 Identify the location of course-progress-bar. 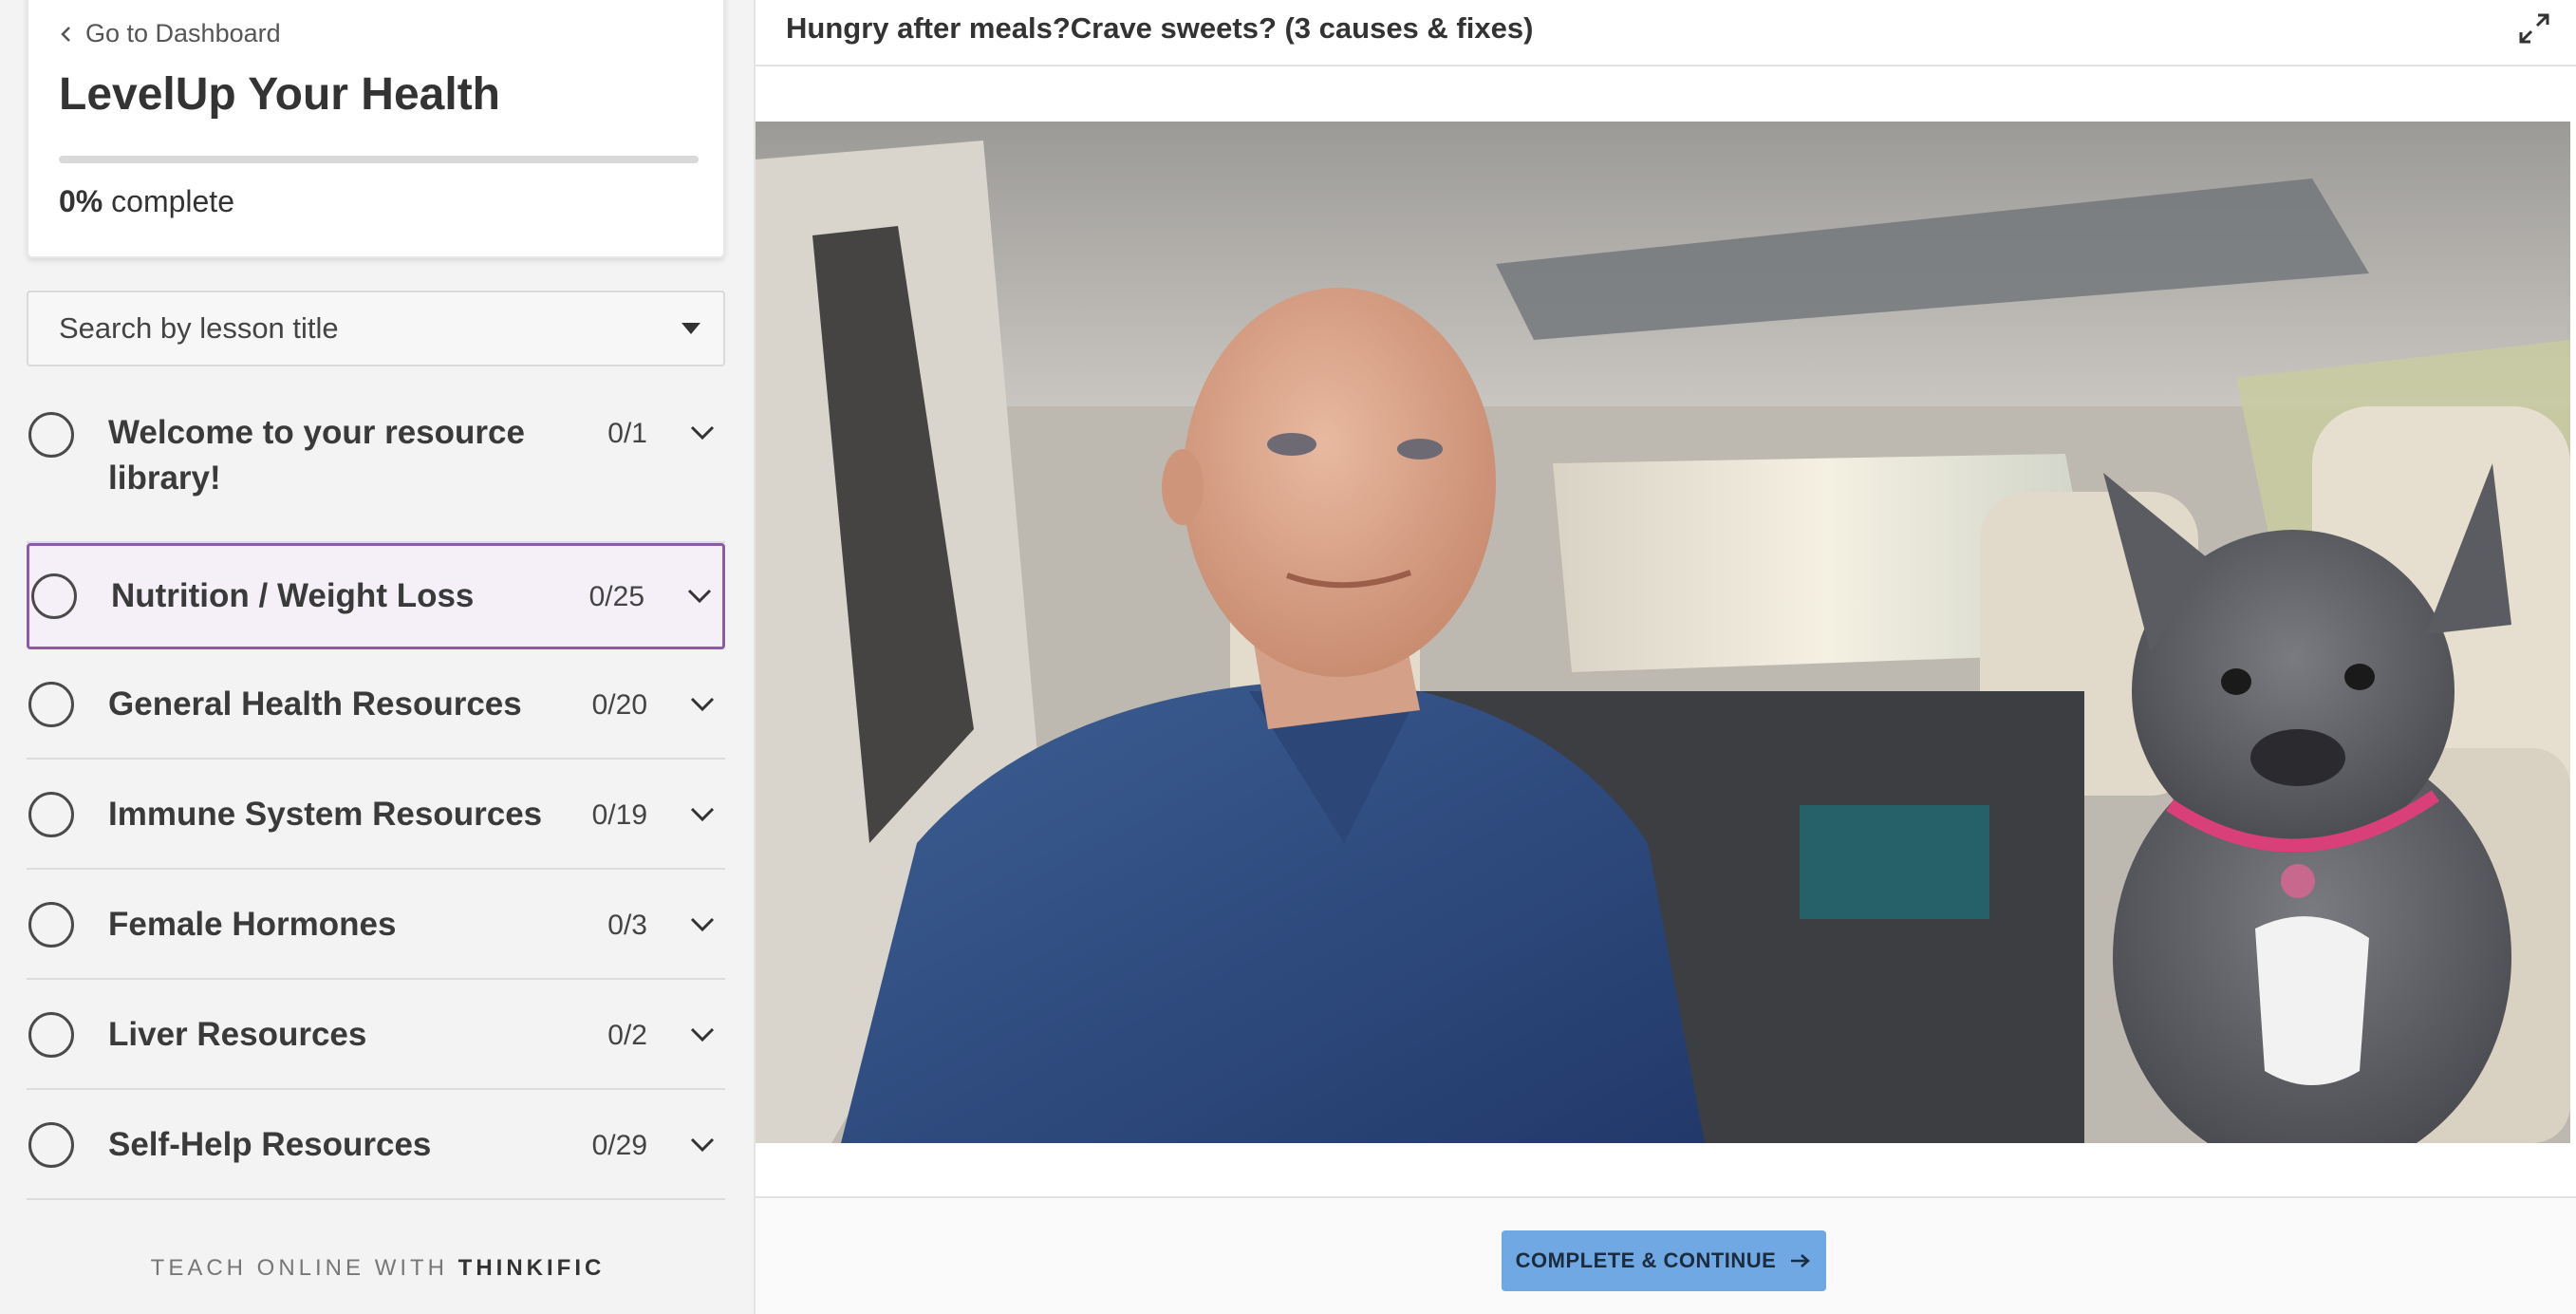
(379, 159).